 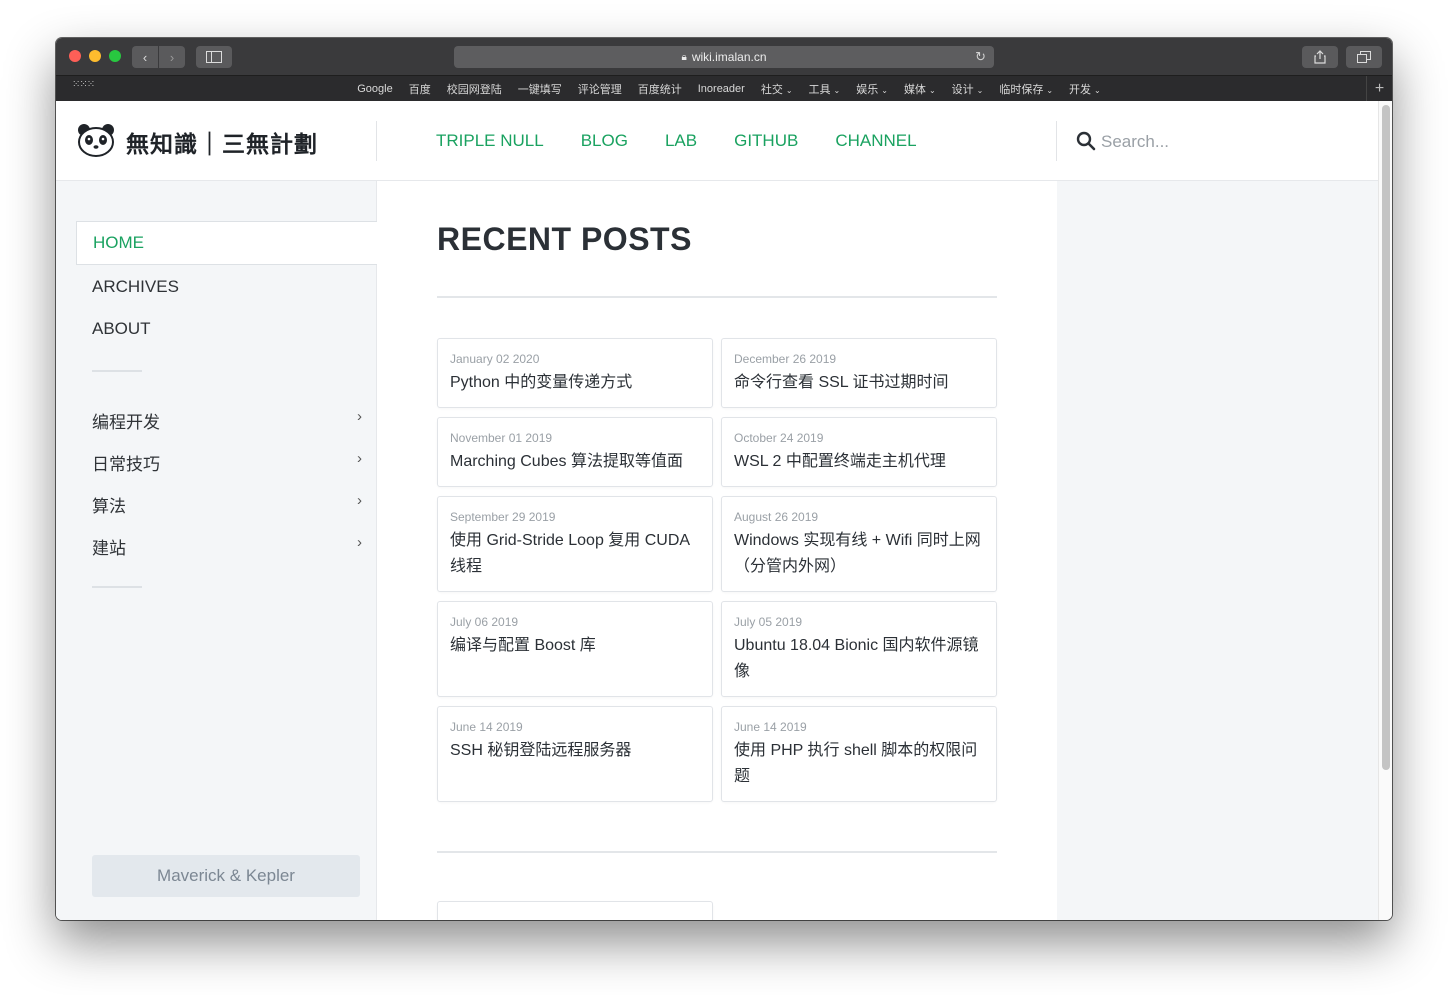 I want to click on post-title: 命令行查看 SSL 证书过期时间, so click(x=859, y=383).